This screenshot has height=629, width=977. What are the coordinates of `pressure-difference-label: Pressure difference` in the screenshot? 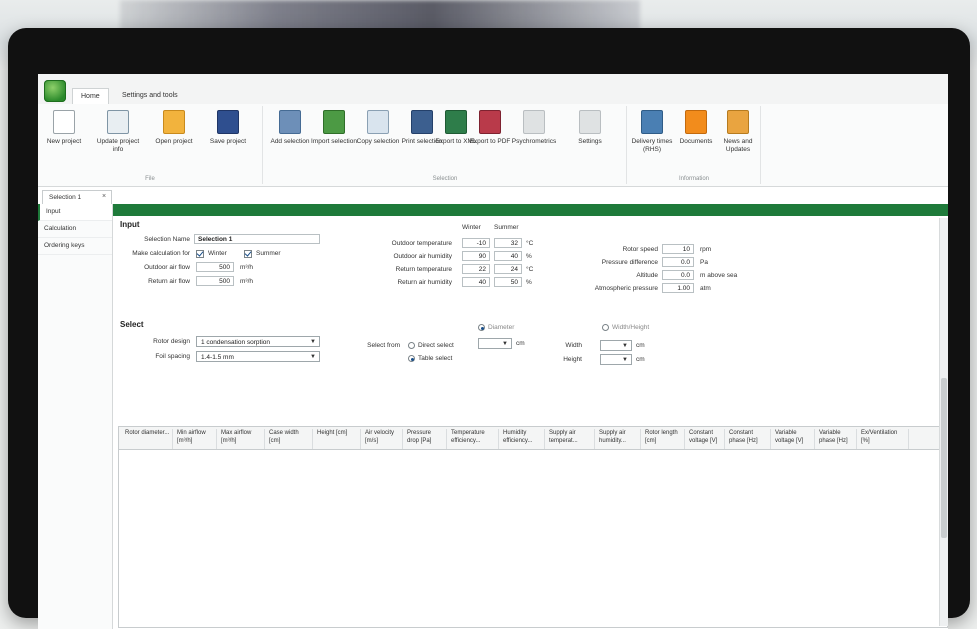 It's located at (629, 262).